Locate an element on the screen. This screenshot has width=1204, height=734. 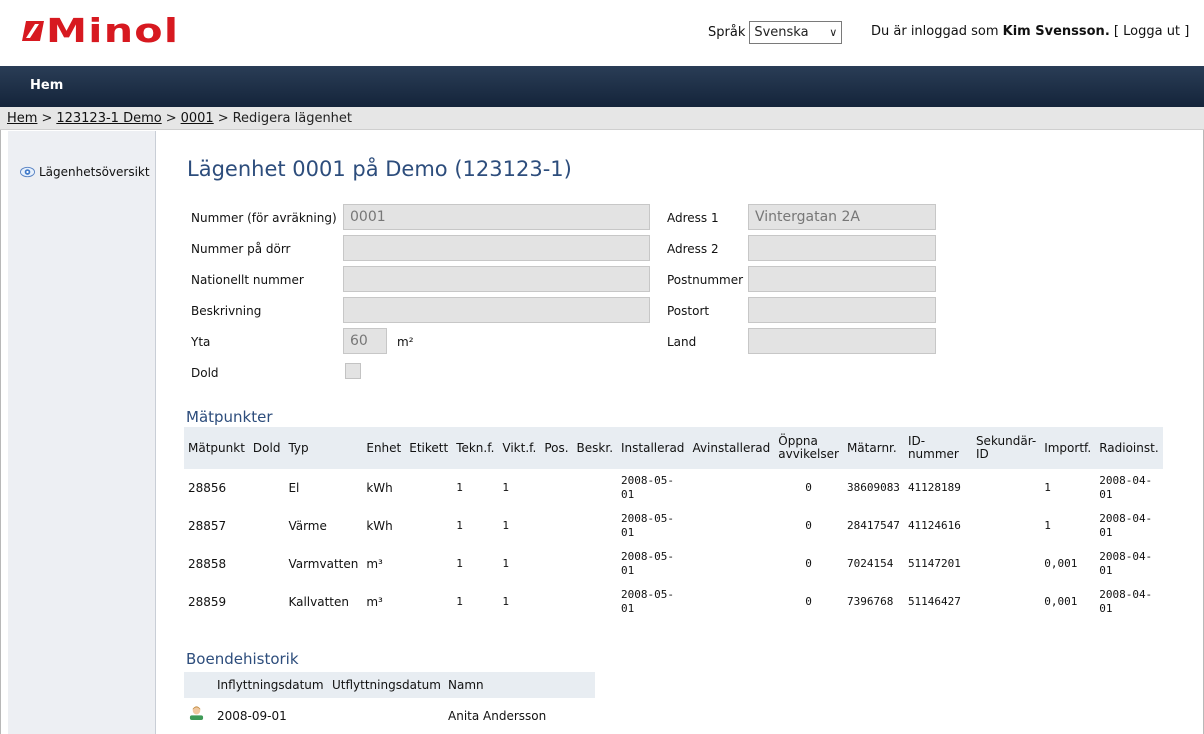
logout-bracket-open: [ is located at coordinates (1116, 31).